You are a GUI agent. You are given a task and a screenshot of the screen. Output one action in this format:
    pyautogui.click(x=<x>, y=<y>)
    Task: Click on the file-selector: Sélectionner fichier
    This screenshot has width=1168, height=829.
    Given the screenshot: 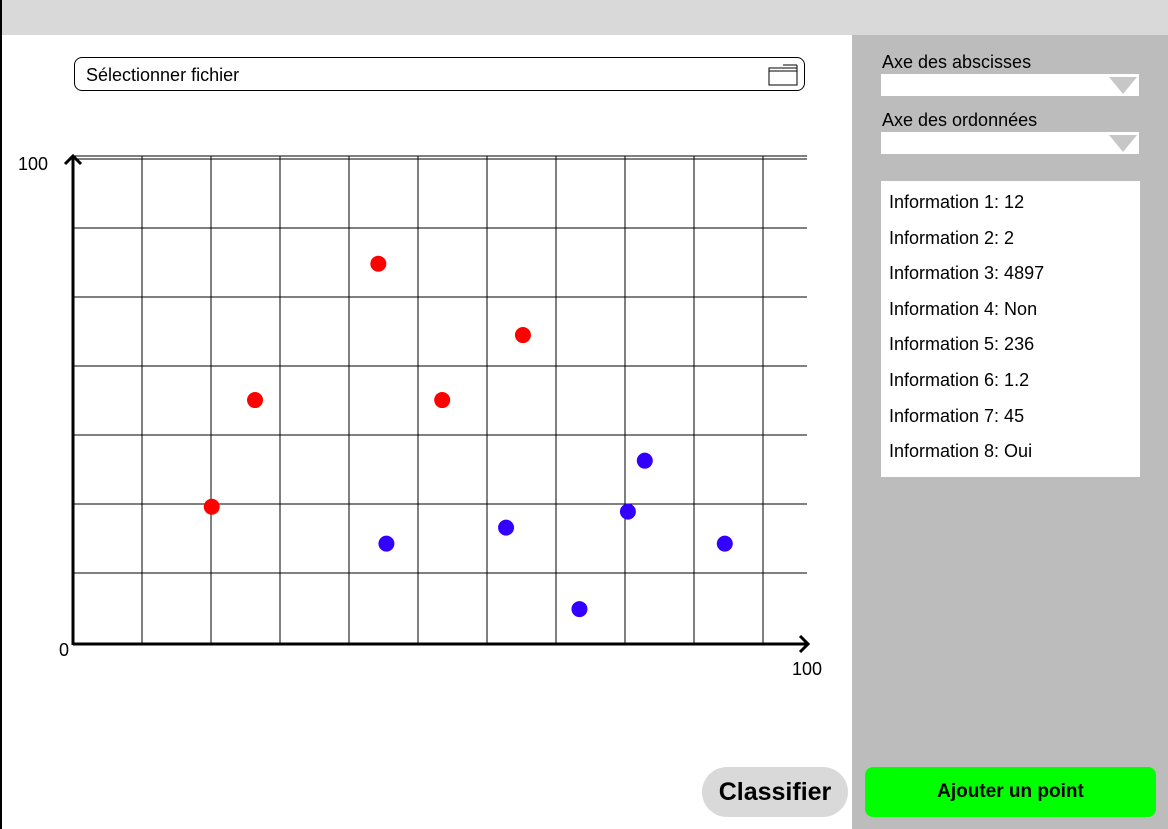 What is the action you would take?
    pyautogui.click(x=439, y=74)
    